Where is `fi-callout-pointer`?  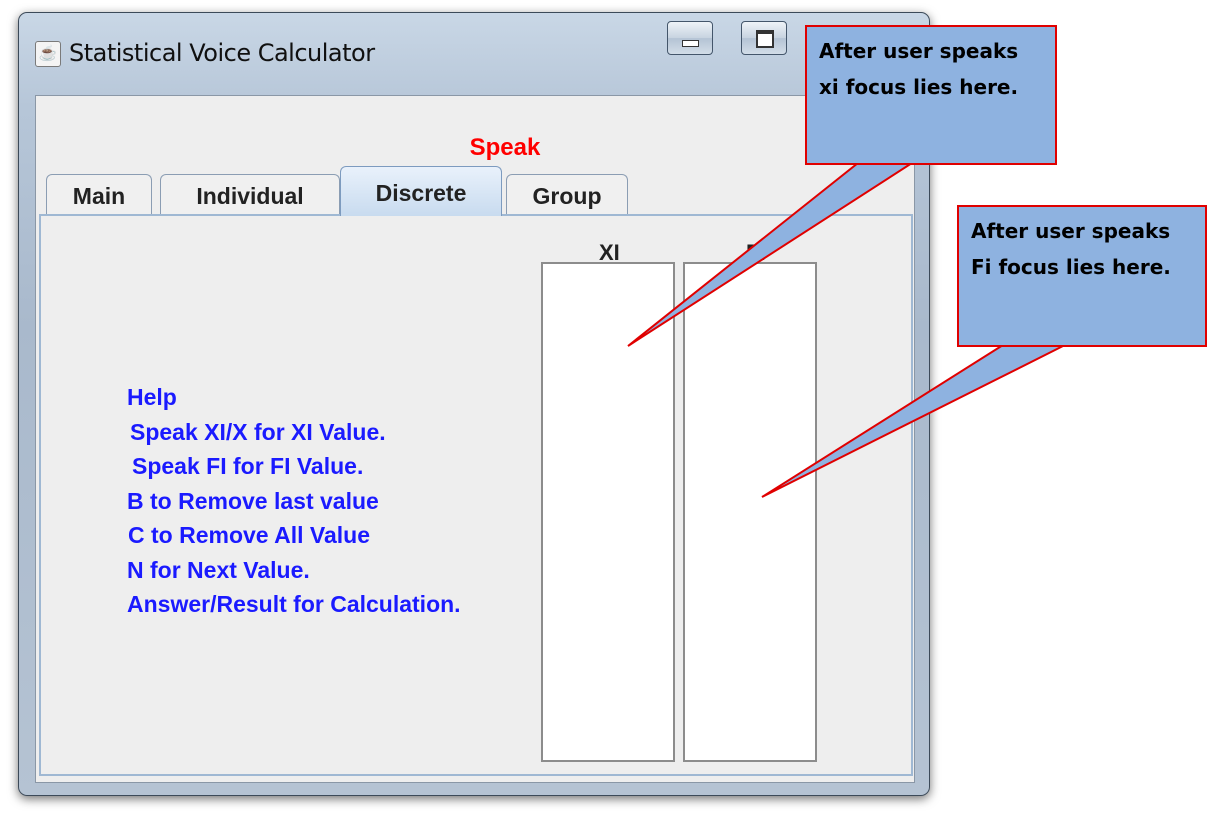 fi-callout-pointer is located at coordinates (913, 421).